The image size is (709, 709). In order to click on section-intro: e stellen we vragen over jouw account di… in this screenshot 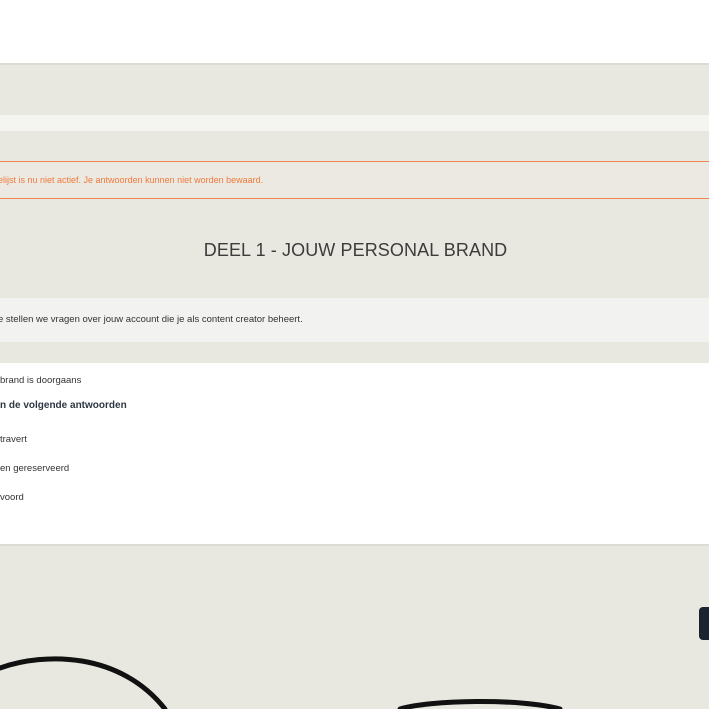, I will do `click(354, 320)`.